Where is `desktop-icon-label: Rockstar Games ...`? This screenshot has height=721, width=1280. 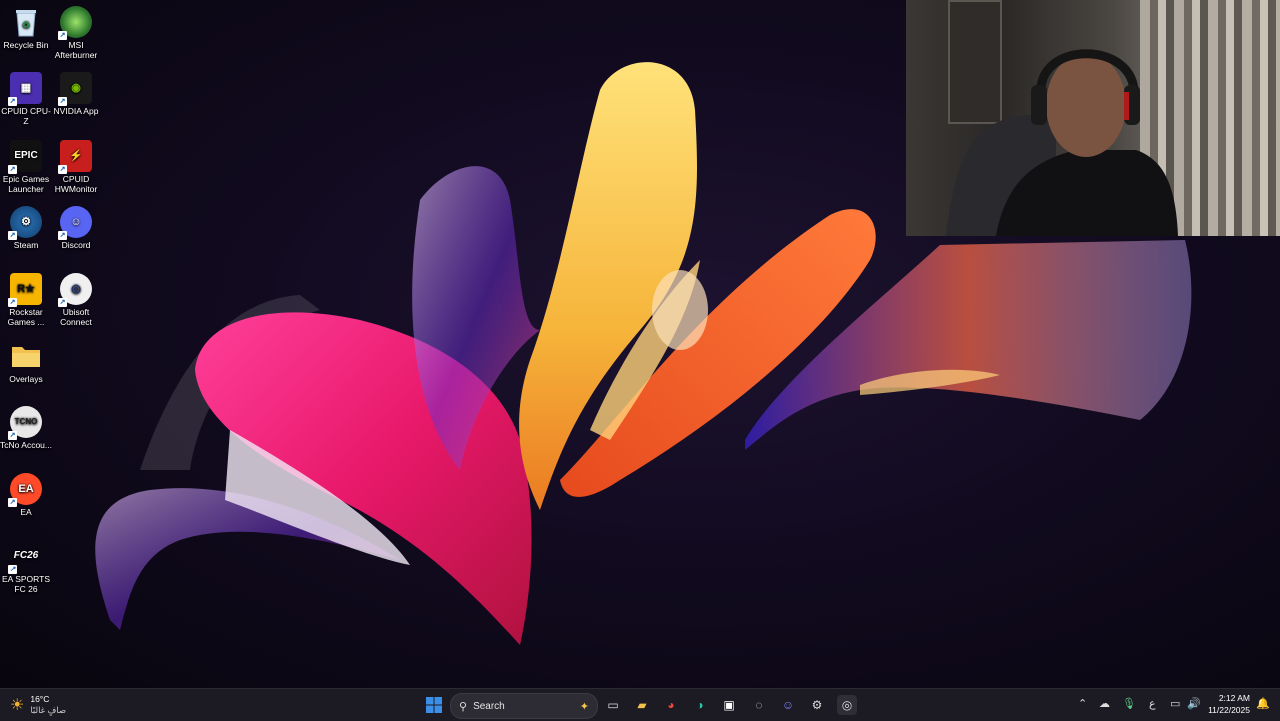 desktop-icon-label: Rockstar Games ... is located at coordinates (26, 317).